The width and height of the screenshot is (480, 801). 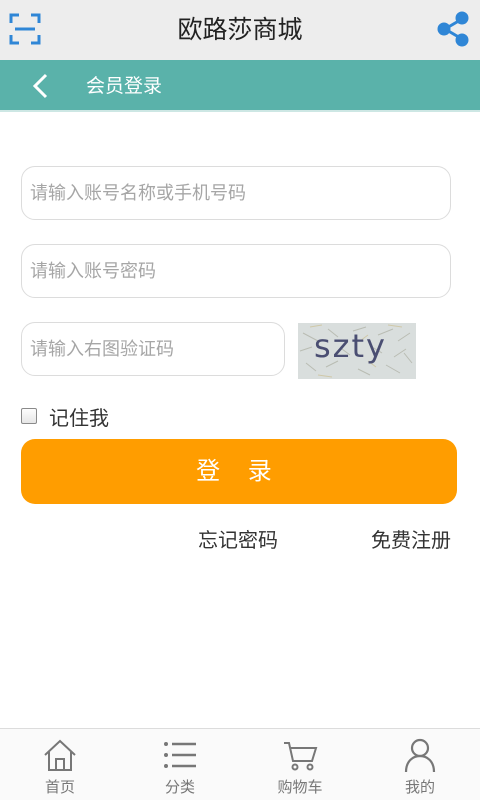 I want to click on share-icon, so click(x=453, y=29).